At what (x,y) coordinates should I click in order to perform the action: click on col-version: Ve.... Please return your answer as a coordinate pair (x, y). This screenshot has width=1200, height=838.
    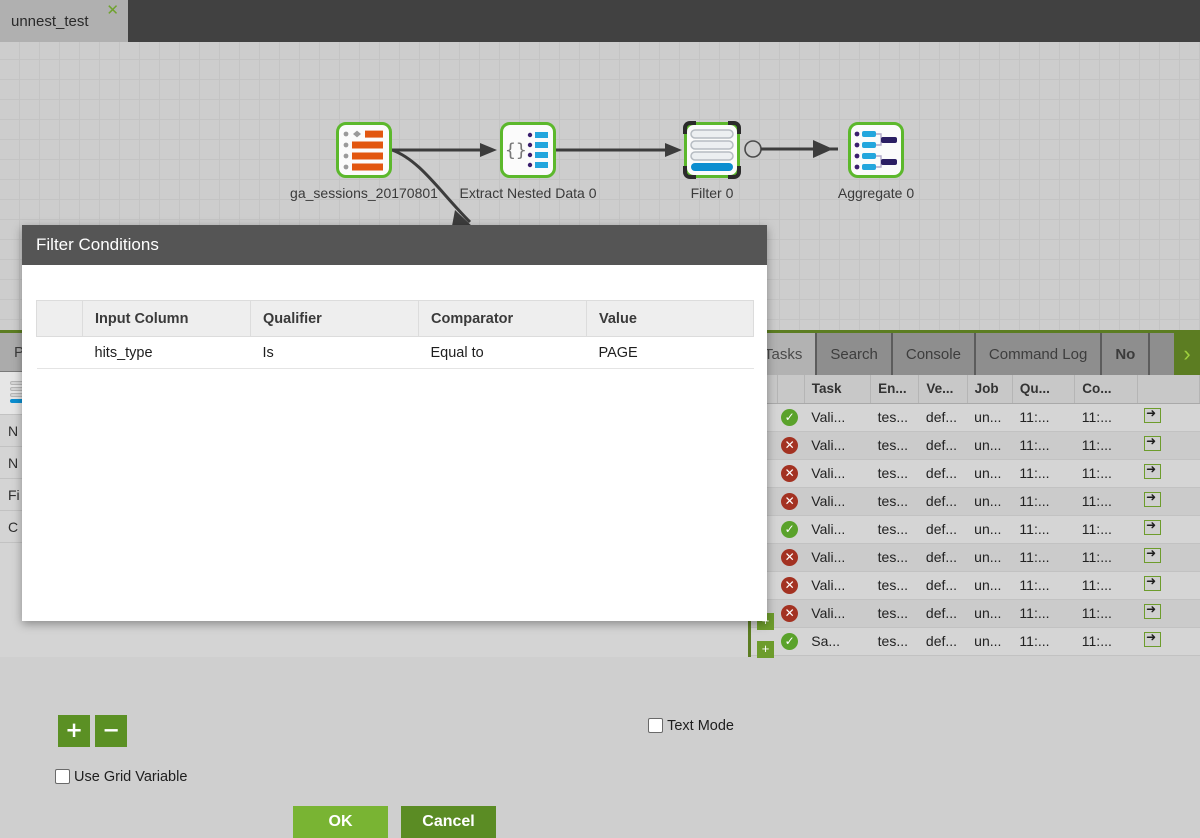
    Looking at the image, I should click on (943, 389).